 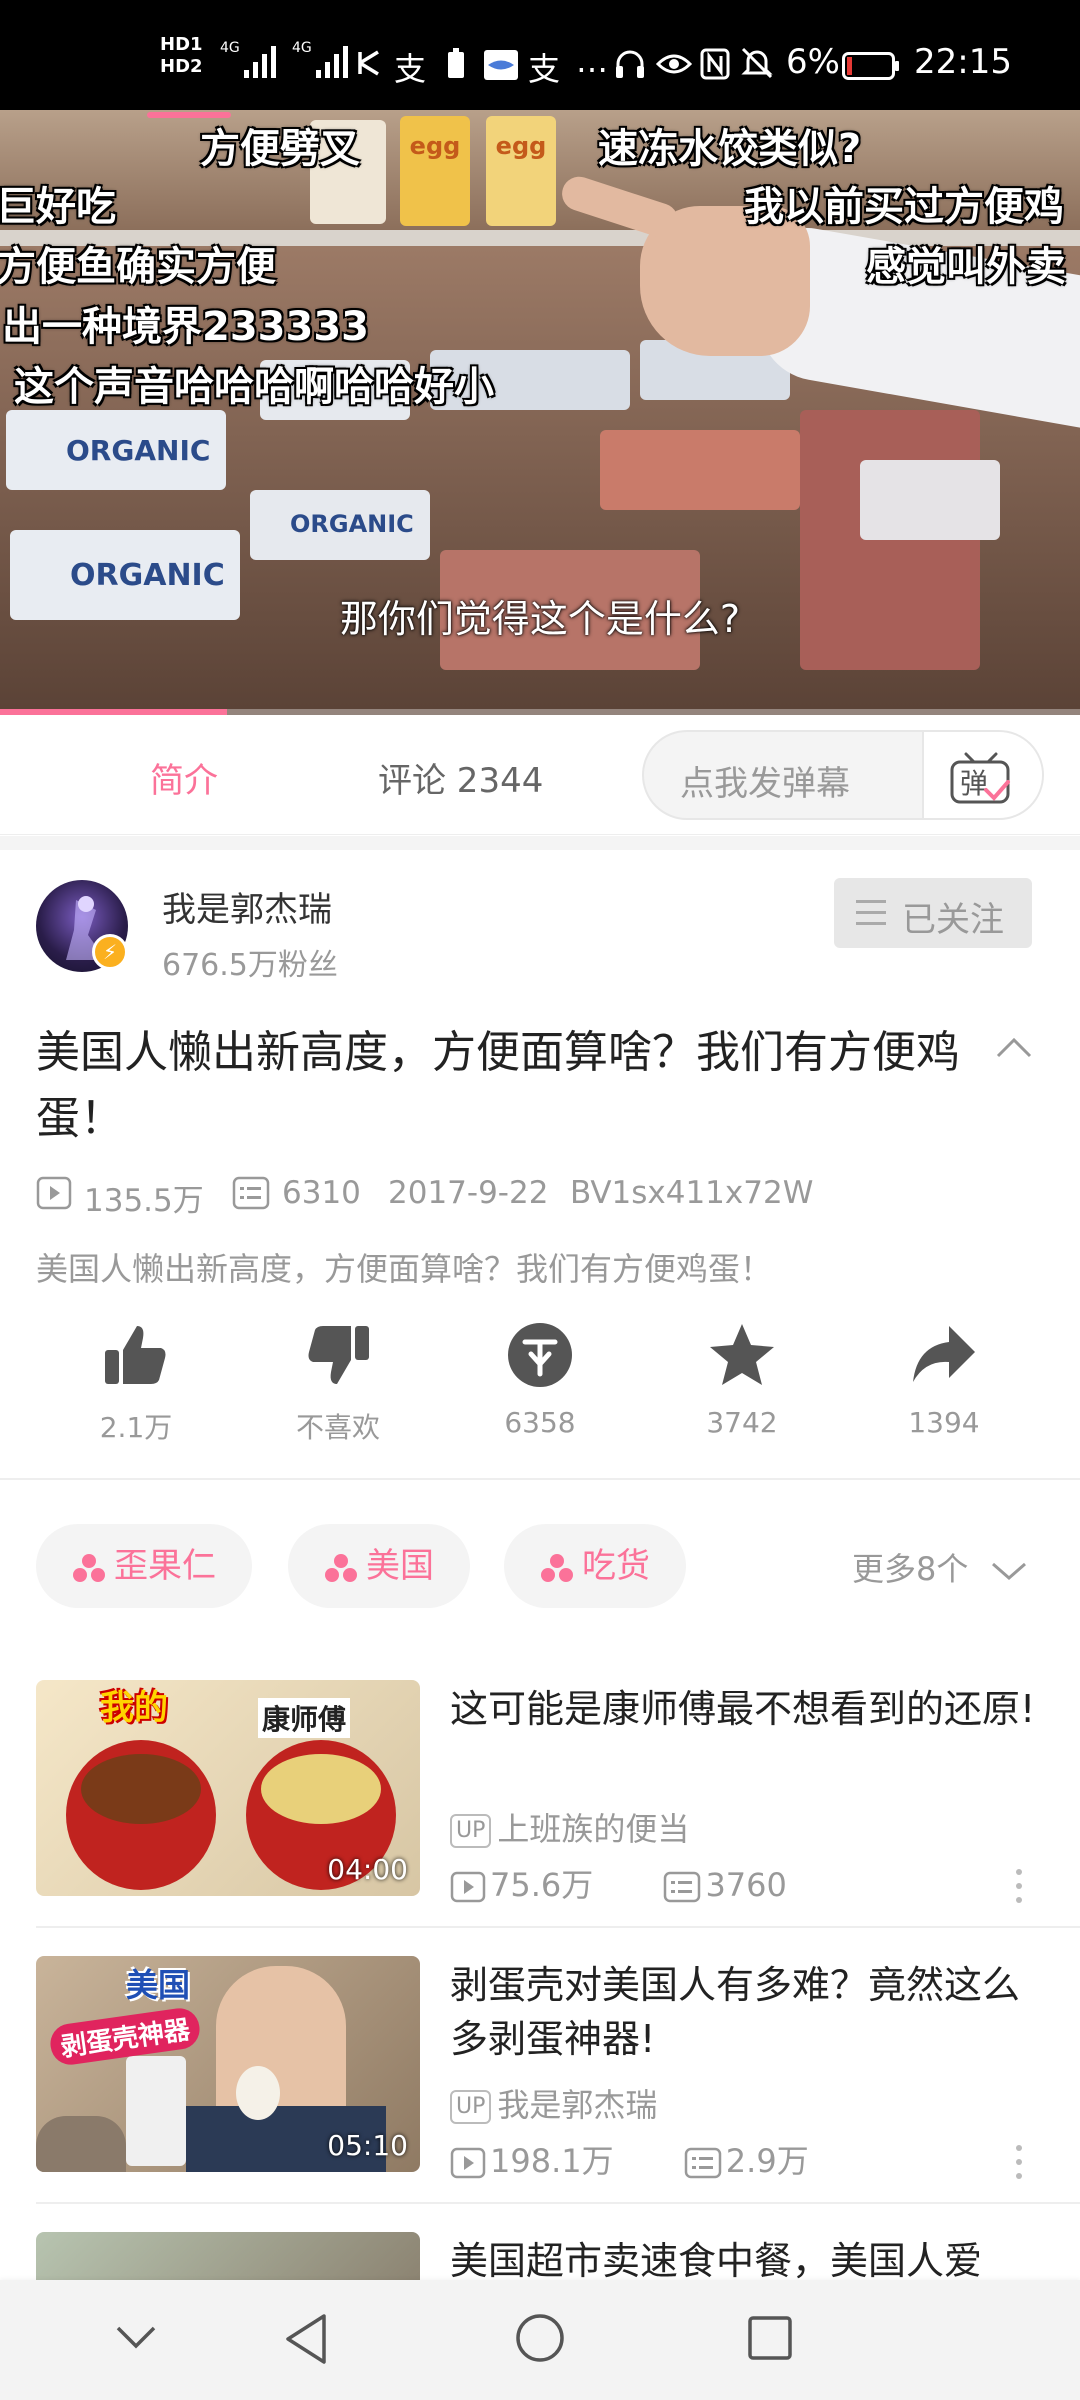 I want to click on coin-count: 6358, so click(x=540, y=1422).